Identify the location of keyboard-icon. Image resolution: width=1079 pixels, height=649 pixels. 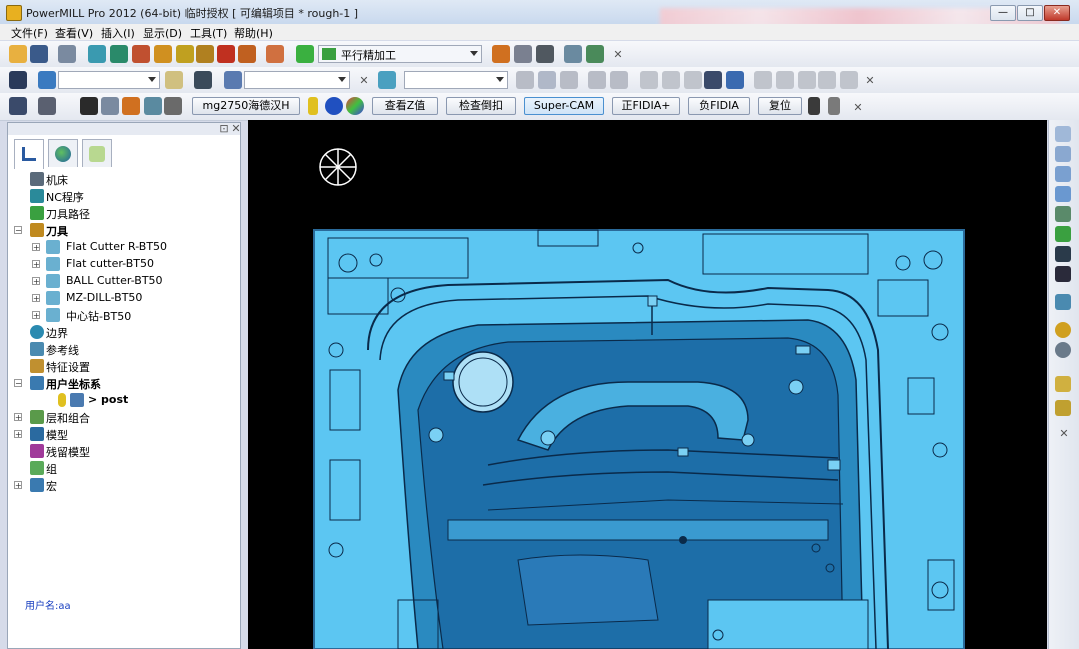
(545, 54).